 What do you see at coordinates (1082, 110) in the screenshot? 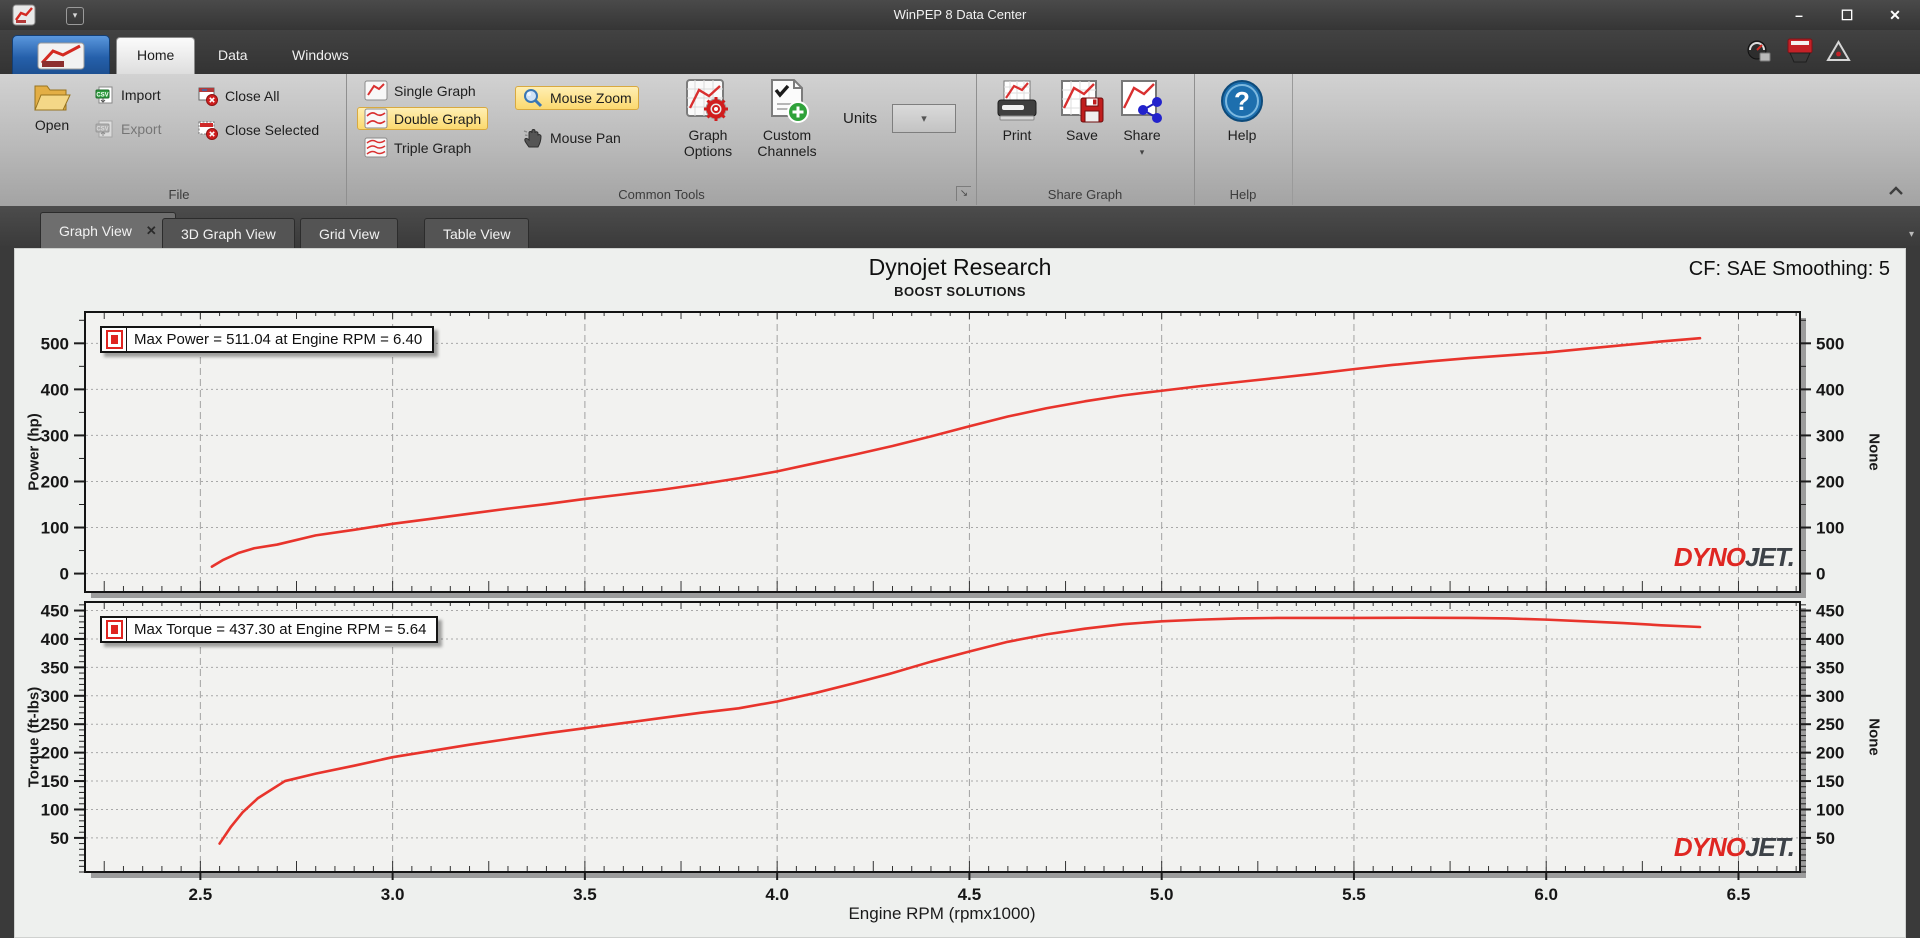
I see `save-button: Save` at bounding box center [1082, 110].